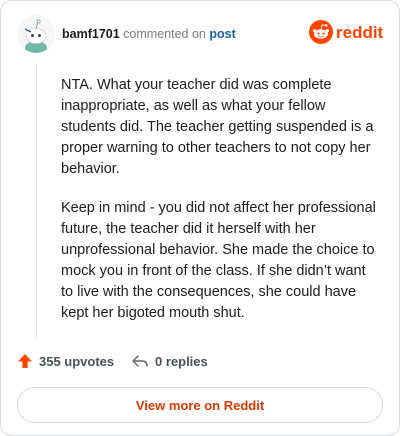 Image resolution: width=400 pixels, height=436 pixels. I want to click on replies-count: 0 replies, so click(181, 361).